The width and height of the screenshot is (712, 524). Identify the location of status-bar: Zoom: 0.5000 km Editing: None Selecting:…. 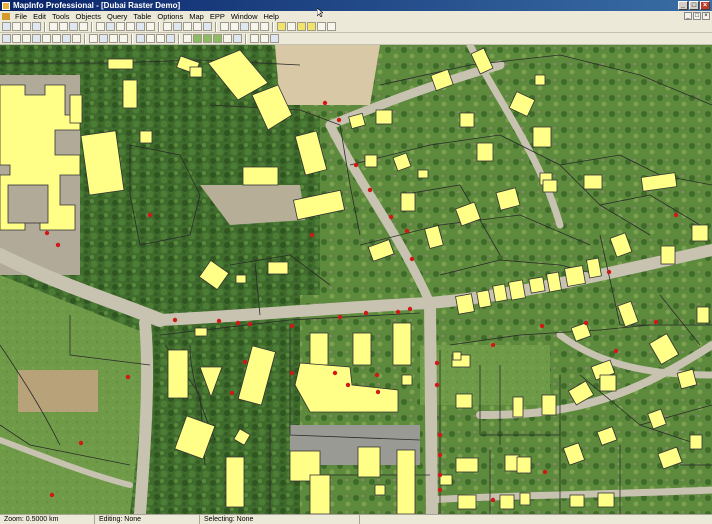
(356, 519).